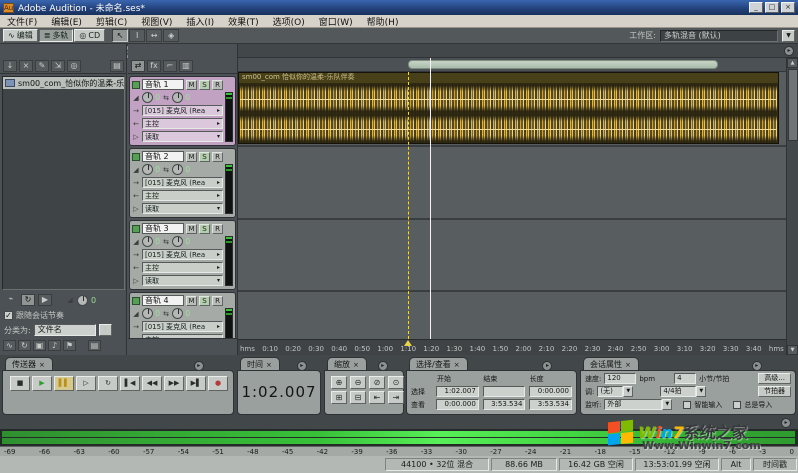 This screenshot has height=473, width=798. I want to click on always-import-checkbox, so click(737, 404).